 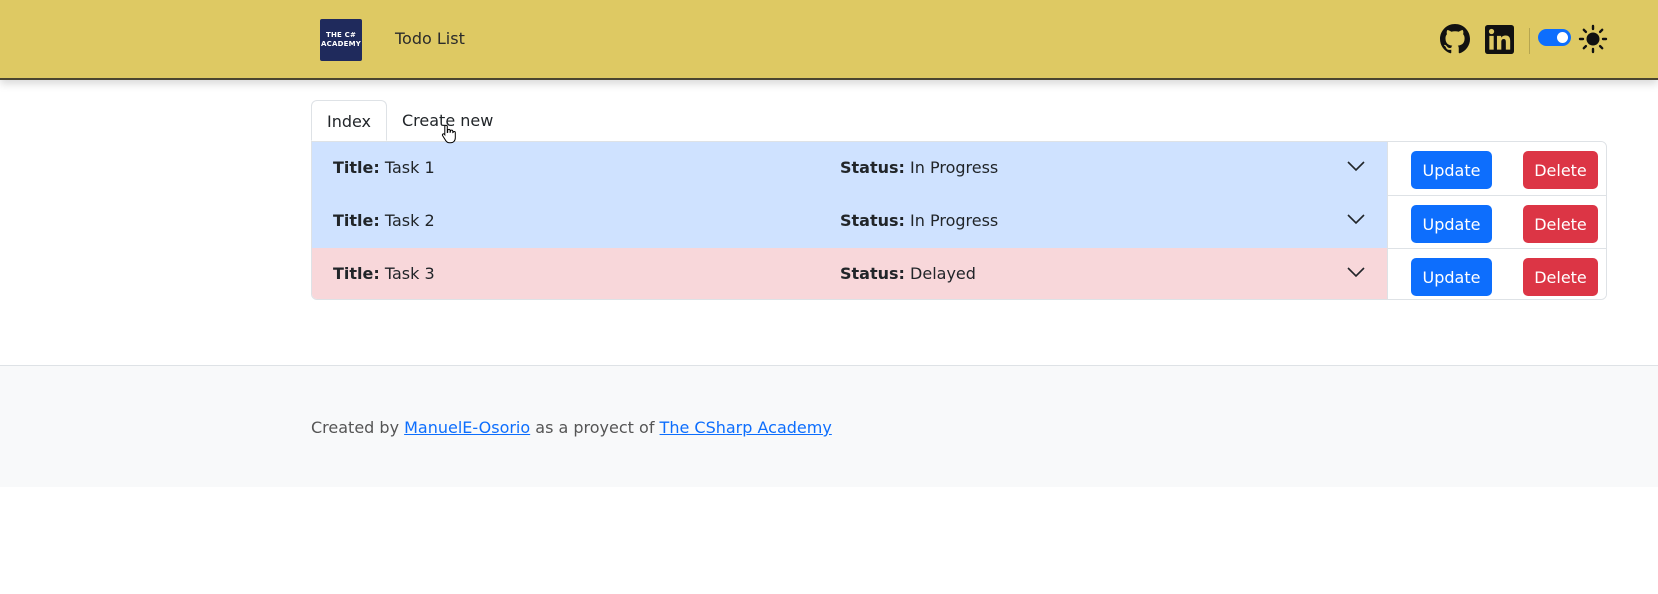 What do you see at coordinates (355, 427) in the screenshot?
I see `footer-prefix: Created by` at bounding box center [355, 427].